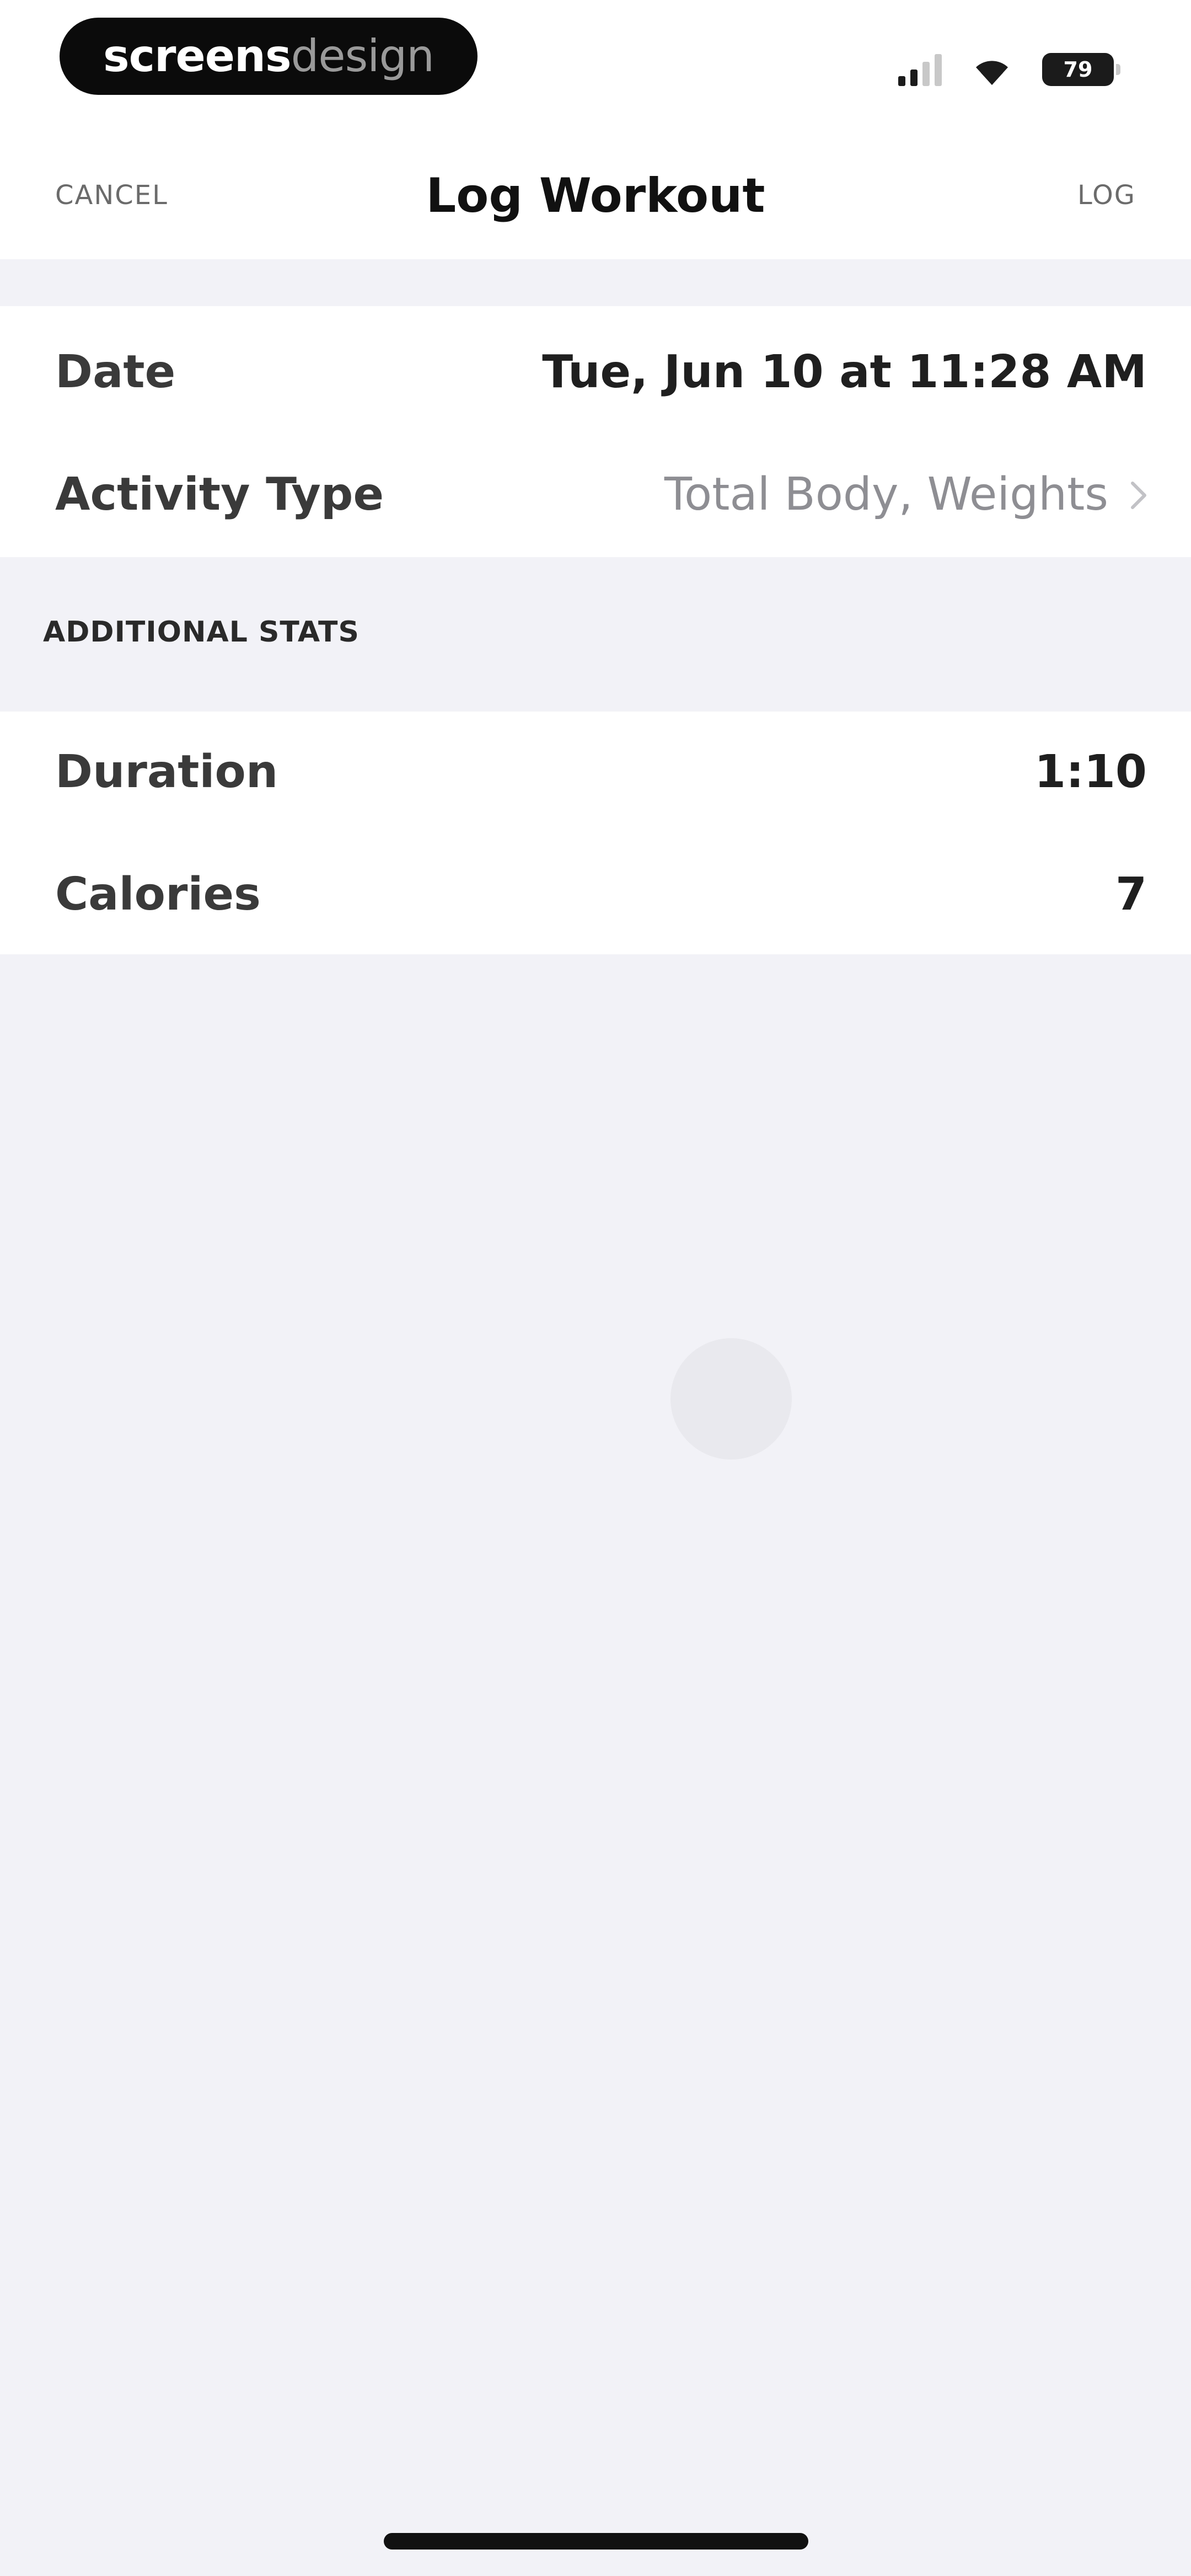 The image size is (1191, 2576). What do you see at coordinates (595, 494) in the screenshot?
I see `activity-type-row: Activity Type Total Body, Weights` at bounding box center [595, 494].